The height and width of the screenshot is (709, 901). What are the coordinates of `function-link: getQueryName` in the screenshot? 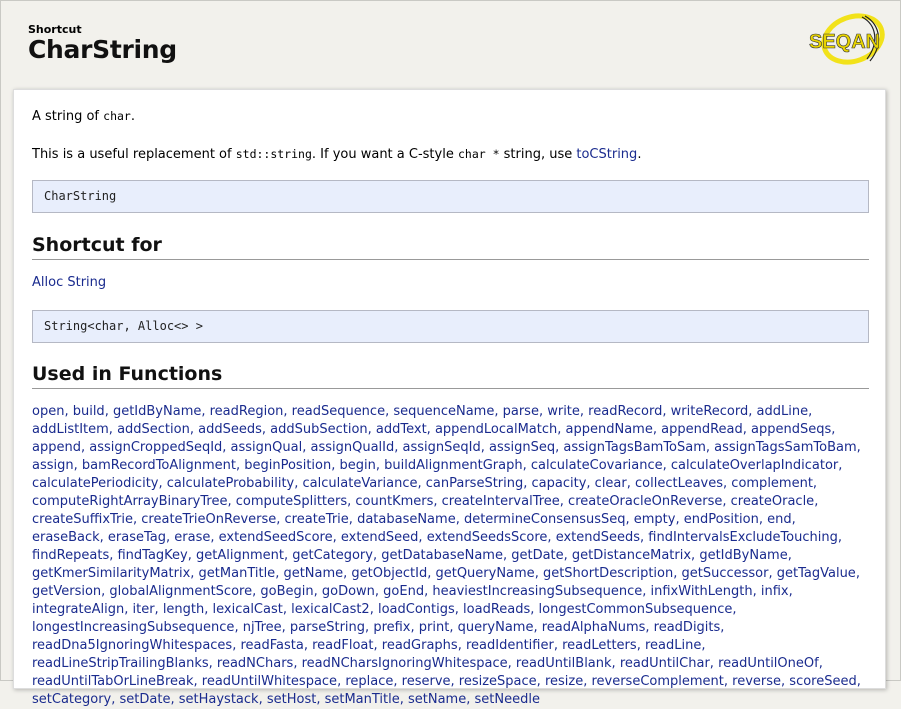 It's located at (484, 573).